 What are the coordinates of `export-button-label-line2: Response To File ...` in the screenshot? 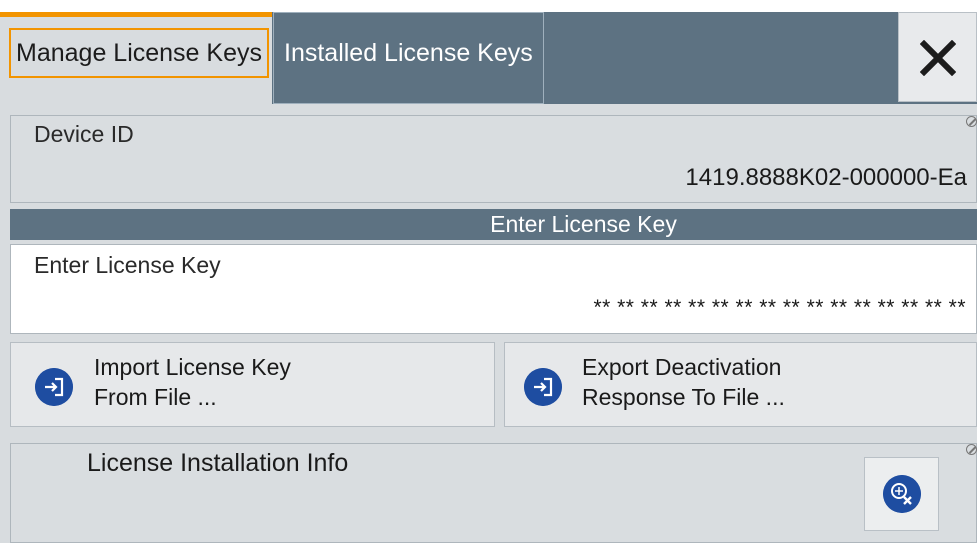 It's located at (683, 397).